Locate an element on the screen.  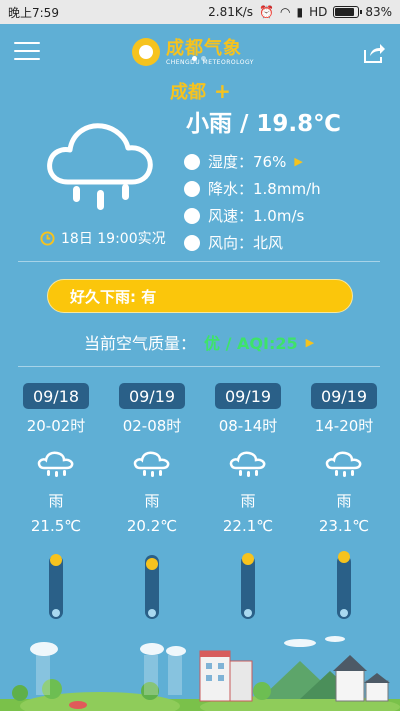
logo-subtitle: CHENGDU METEOROLOGY is located at coordinates (210, 62).